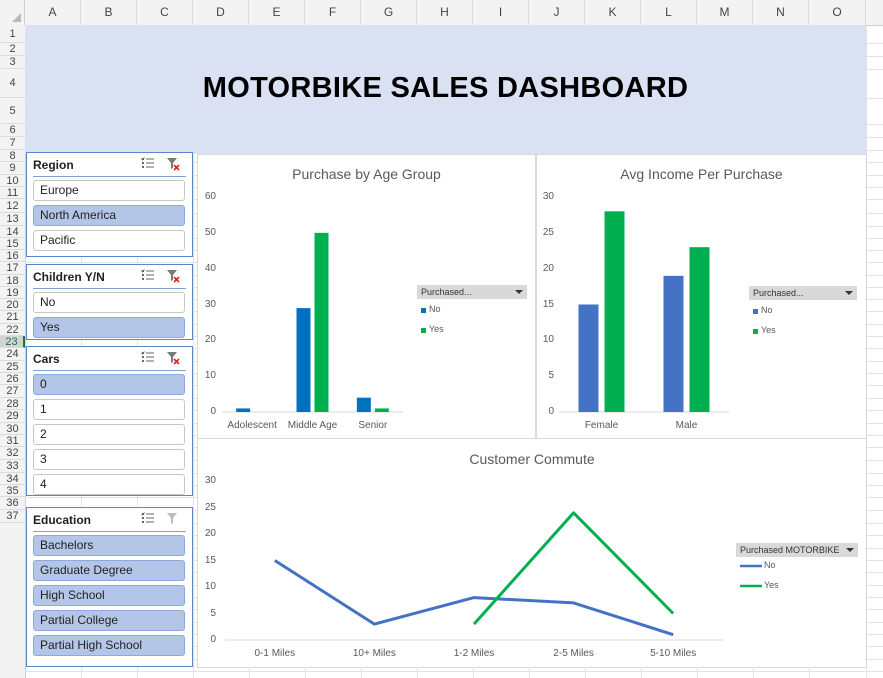 The image size is (883, 678). What do you see at coordinates (12, 281) in the screenshot?
I see `row-header-18: 18` at bounding box center [12, 281].